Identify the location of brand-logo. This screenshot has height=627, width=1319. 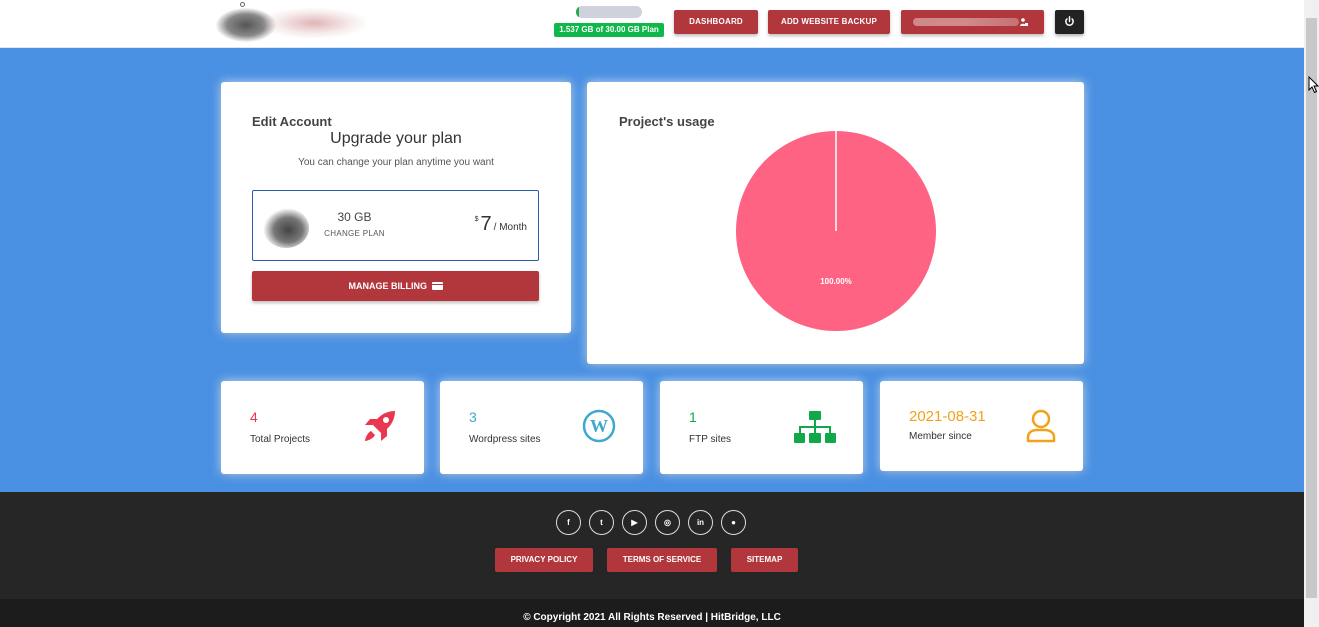
(291, 23).